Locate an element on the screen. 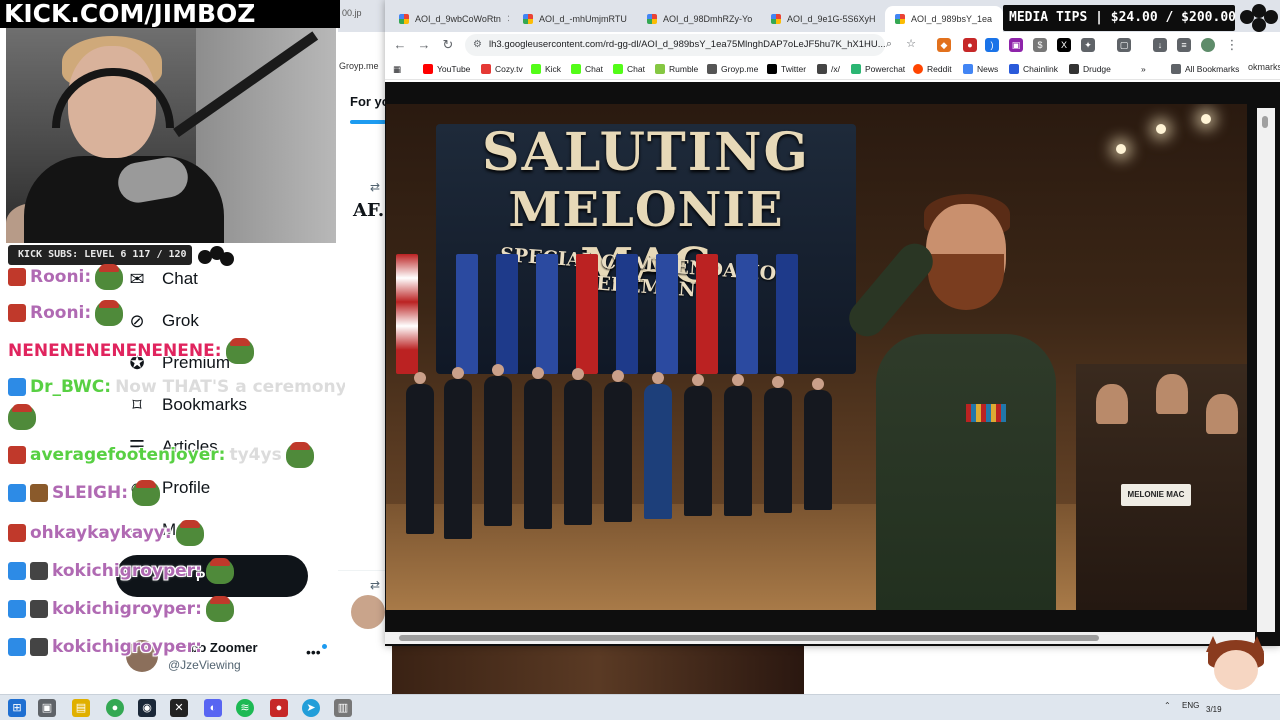 This screenshot has width=1280, height=720. bookmark-groyp: Groyp.me is located at coordinates (732, 69).